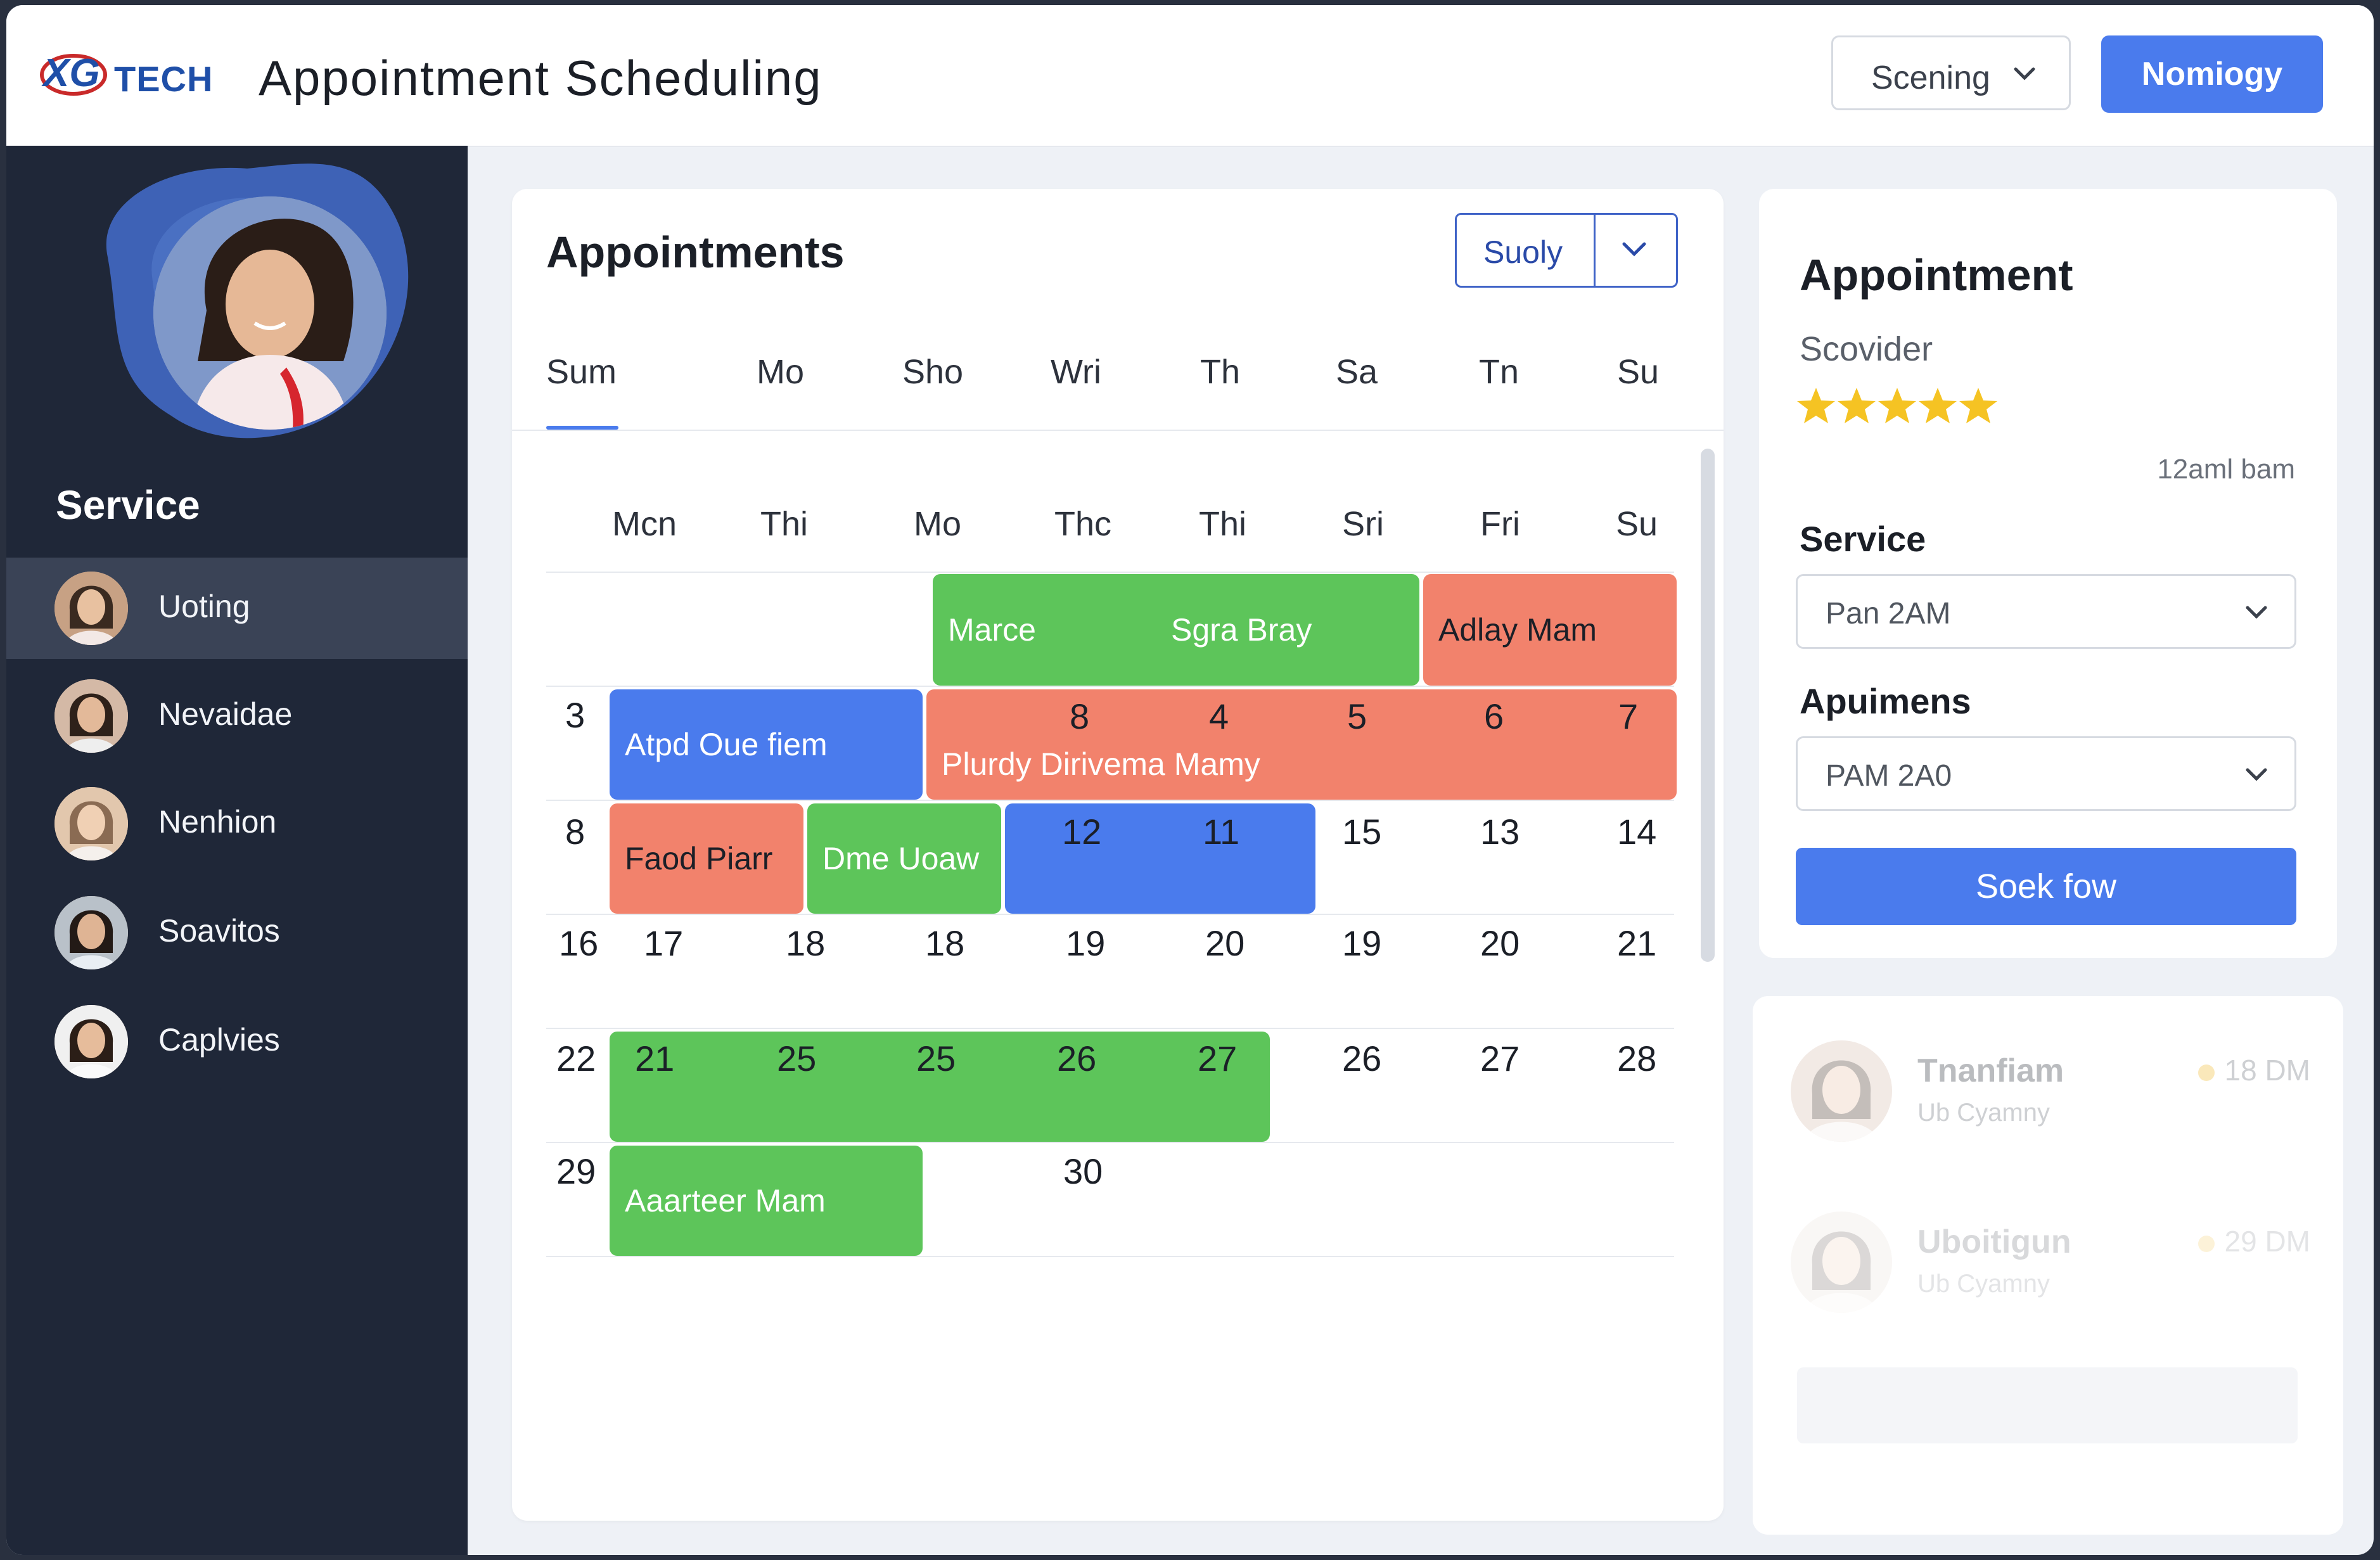  Describe the element at coordinates (581, 372) in the screenshot. I see `tab-week-sum: Sum` at that location.